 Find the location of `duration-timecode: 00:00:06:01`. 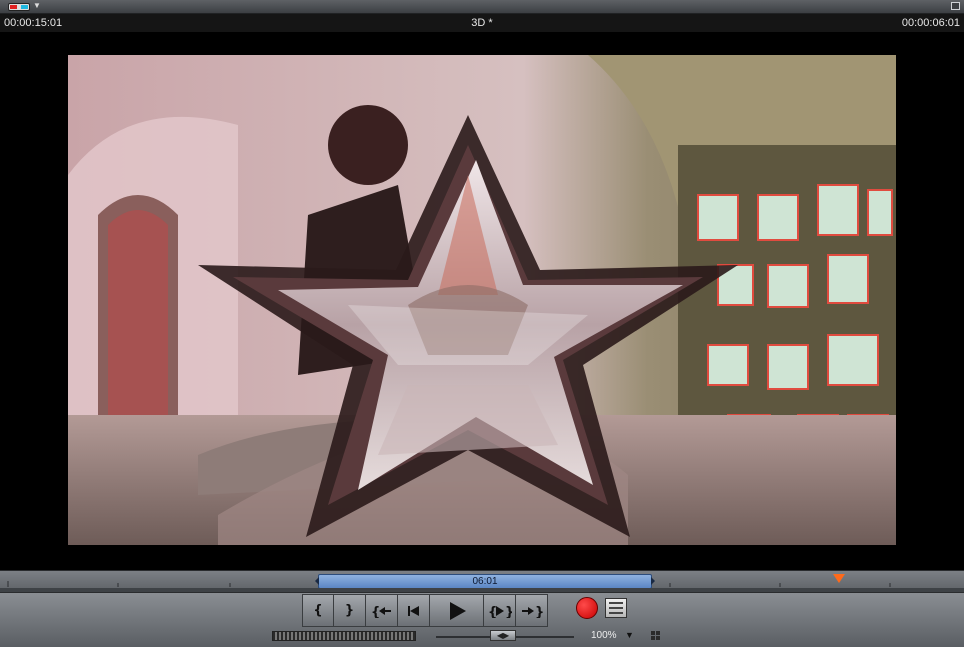

duration-timecode: 00:00:06:01 is located at coordinates (930, 23).